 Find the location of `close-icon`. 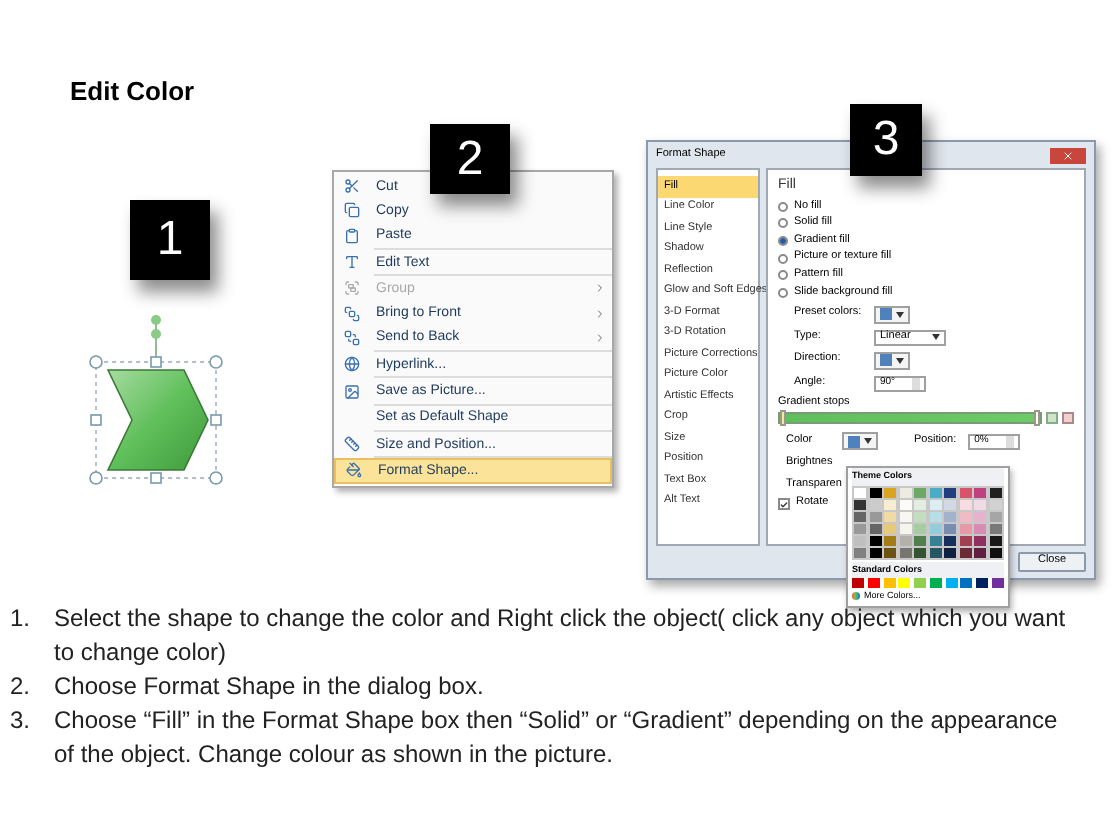

close-icon is located at coordinates (1068, 155).